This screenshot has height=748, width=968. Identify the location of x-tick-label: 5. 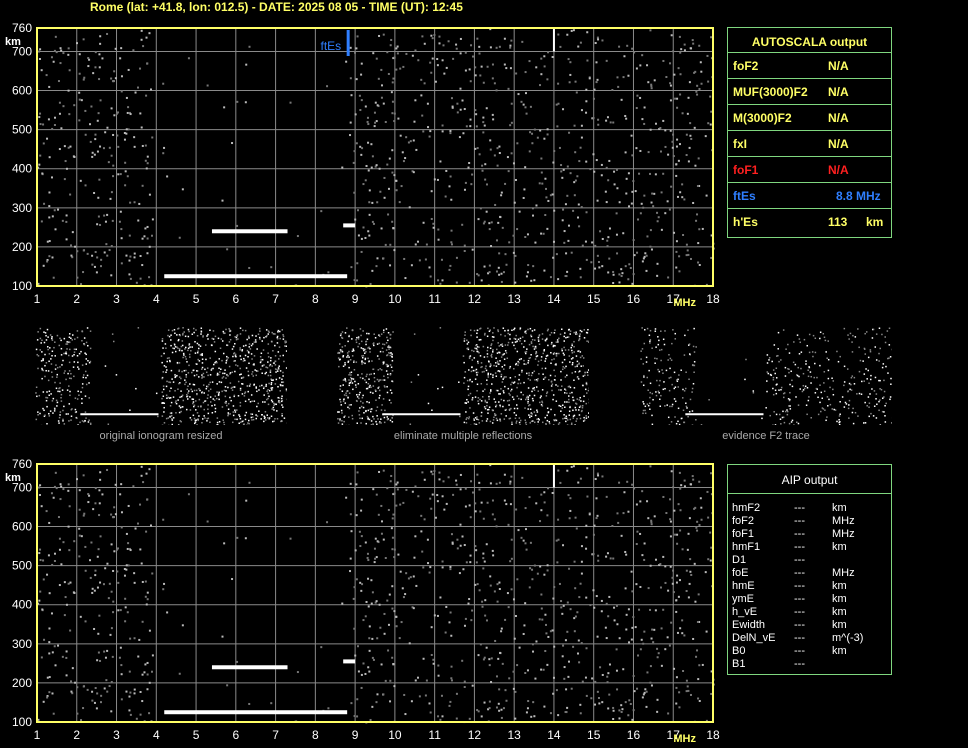
(196, 299).